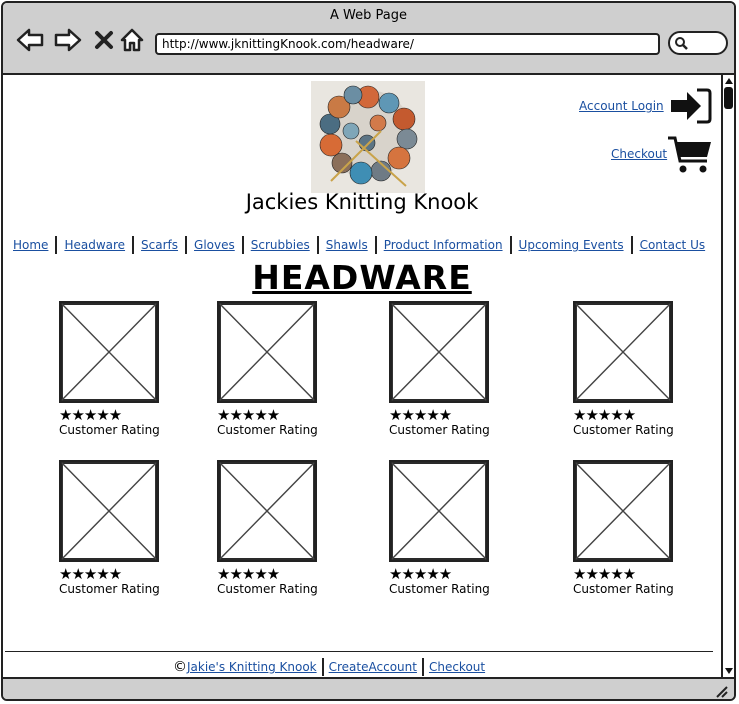  Describe the element at coordinates (68, 40) in the screenshot. I see `forward-arrow-icon` at that location.